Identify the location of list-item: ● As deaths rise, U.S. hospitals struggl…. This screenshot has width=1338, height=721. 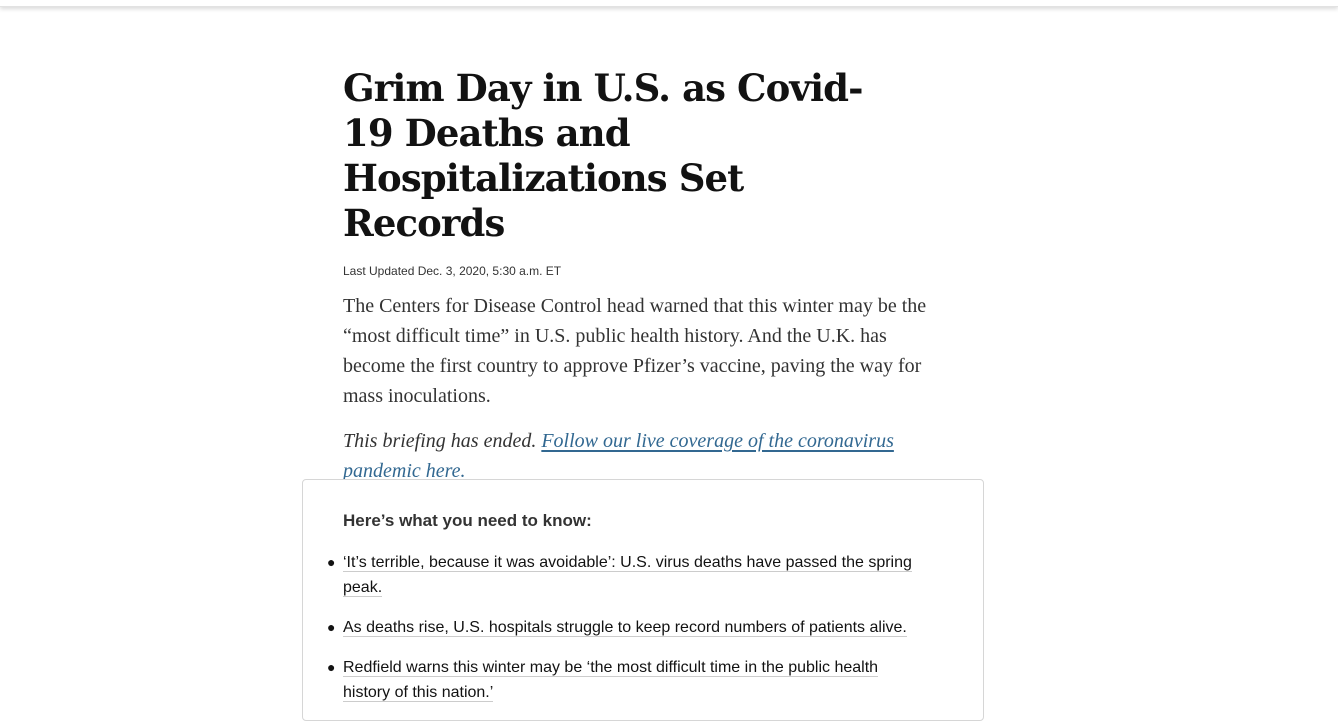
(625, 627).